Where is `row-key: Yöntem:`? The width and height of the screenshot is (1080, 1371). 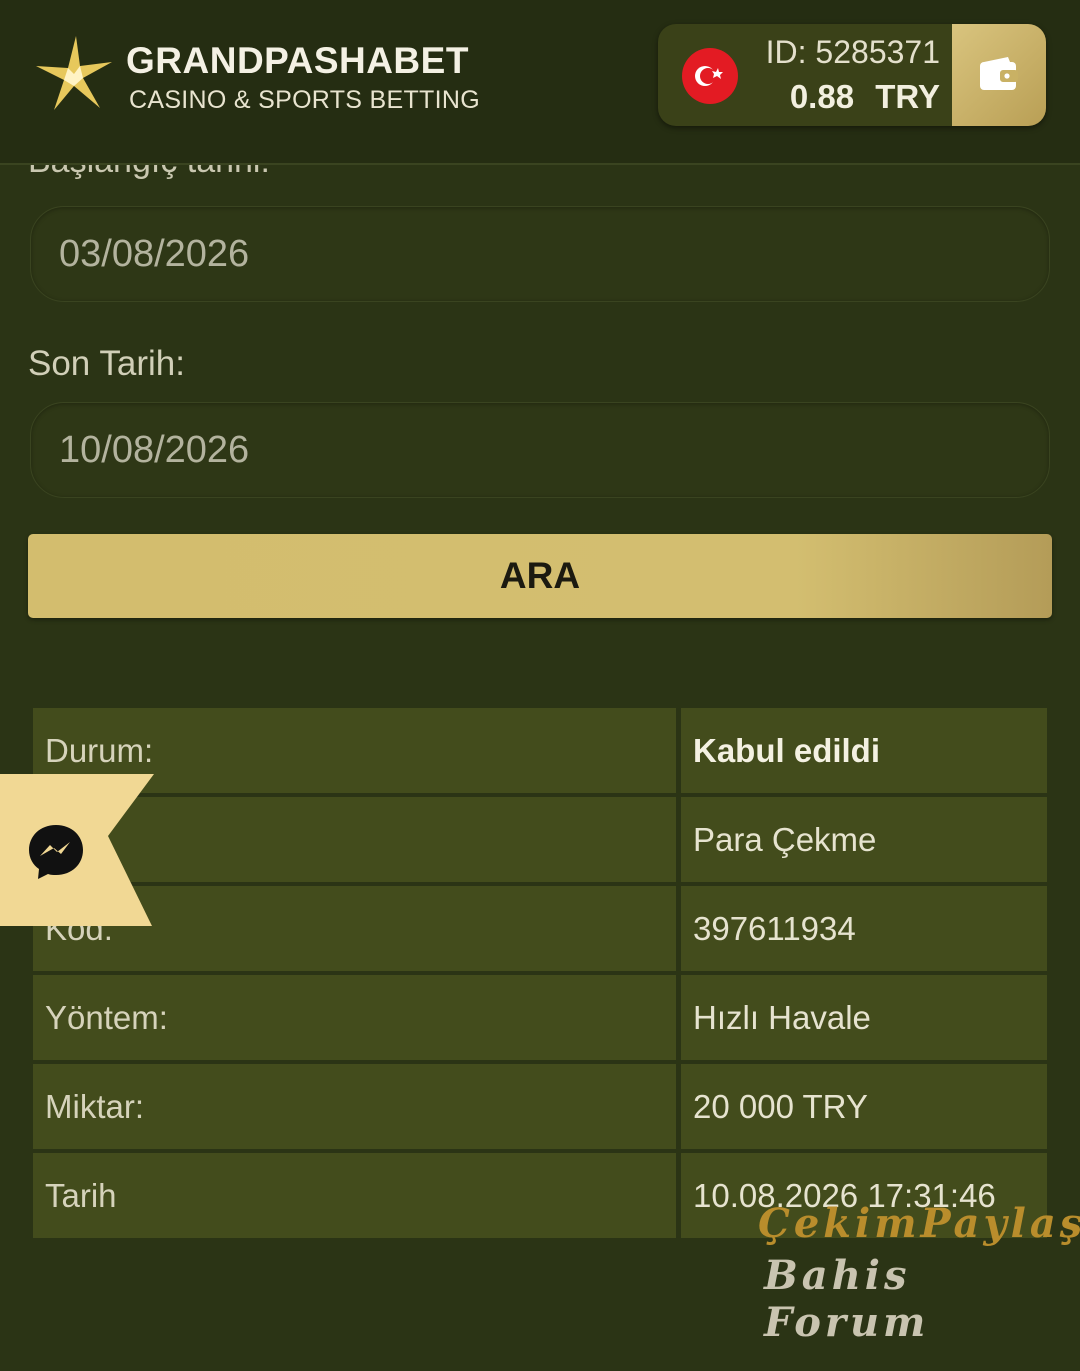 row-key: Yöntem: is located at coordinates (354, 1017).